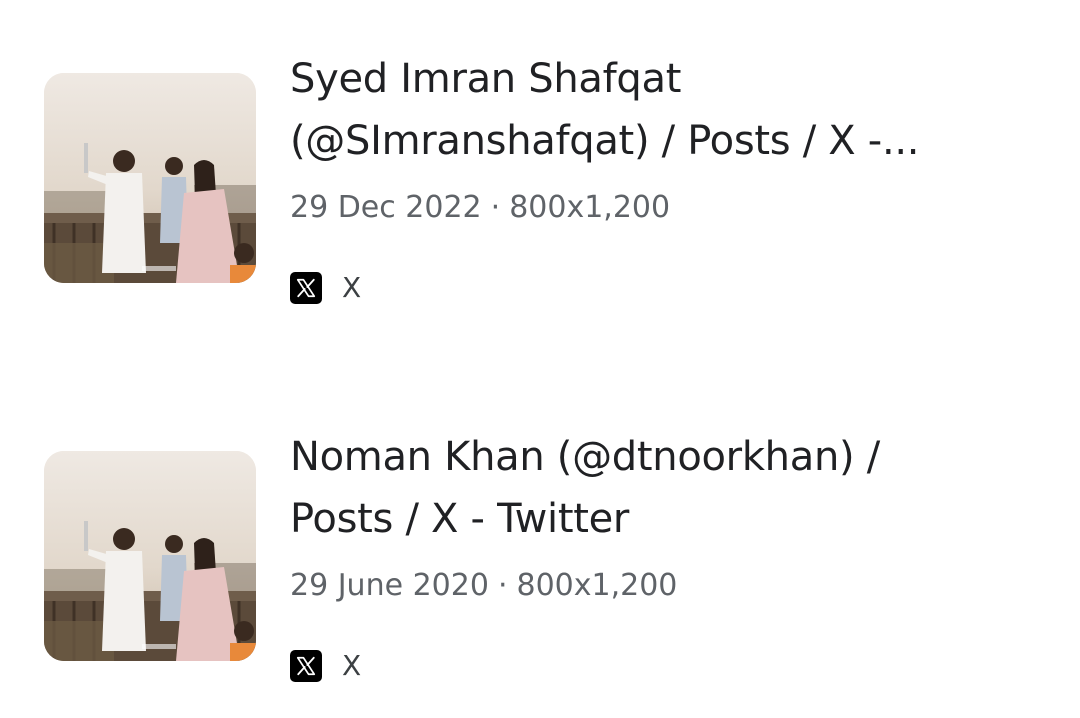  What do you see at coordinates (486, 79) in the screenshot?
I see `result-title-line: Syed Imran Shafqat` at bounding box center [486, 79].